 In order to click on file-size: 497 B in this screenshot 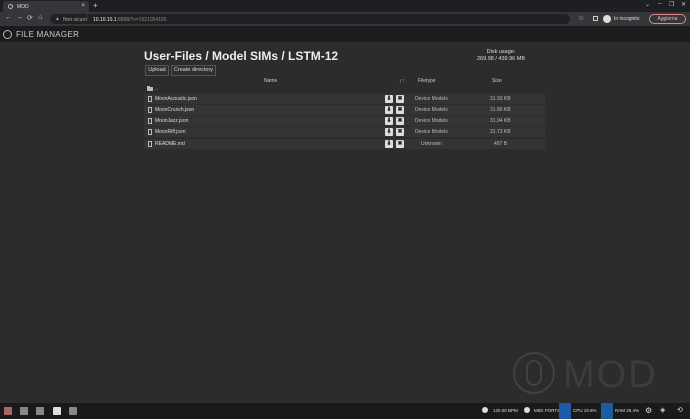, I will do `click(501, 144)`.